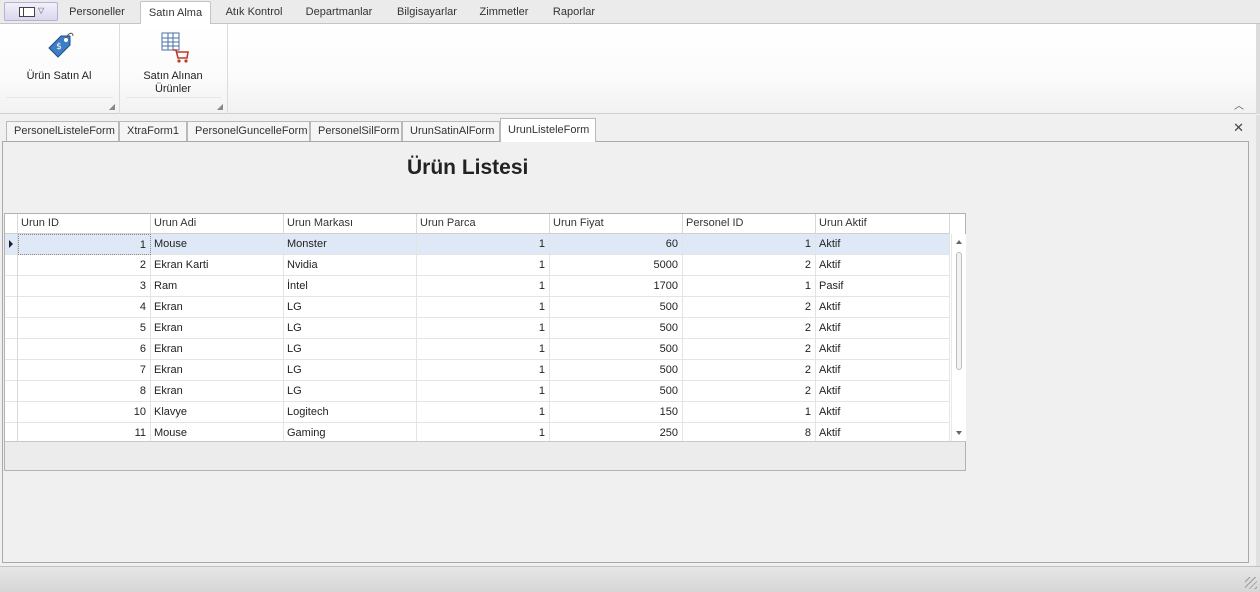  I want to click on column-header-3: Urun Parca, so click(483, 224).